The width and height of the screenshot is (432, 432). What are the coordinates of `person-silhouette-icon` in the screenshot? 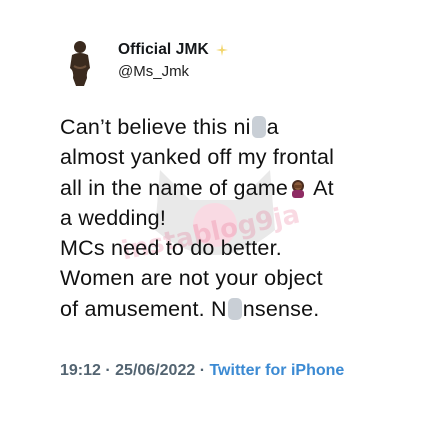 It's located at (80, 63).